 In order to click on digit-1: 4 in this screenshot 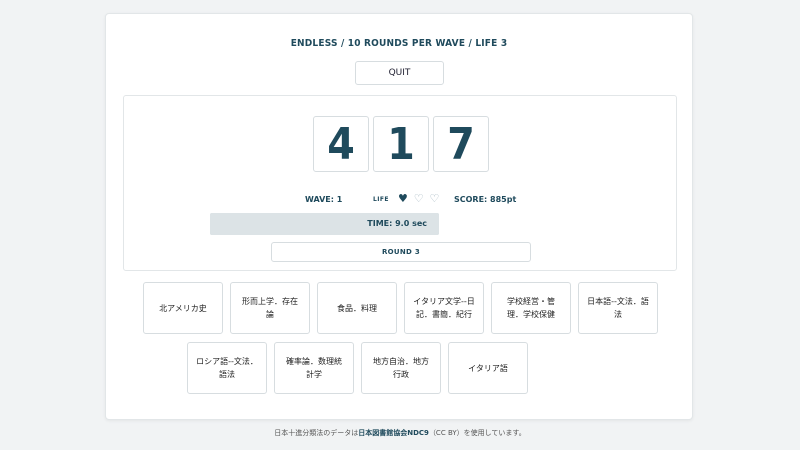, I will do `click(341, 144)`.